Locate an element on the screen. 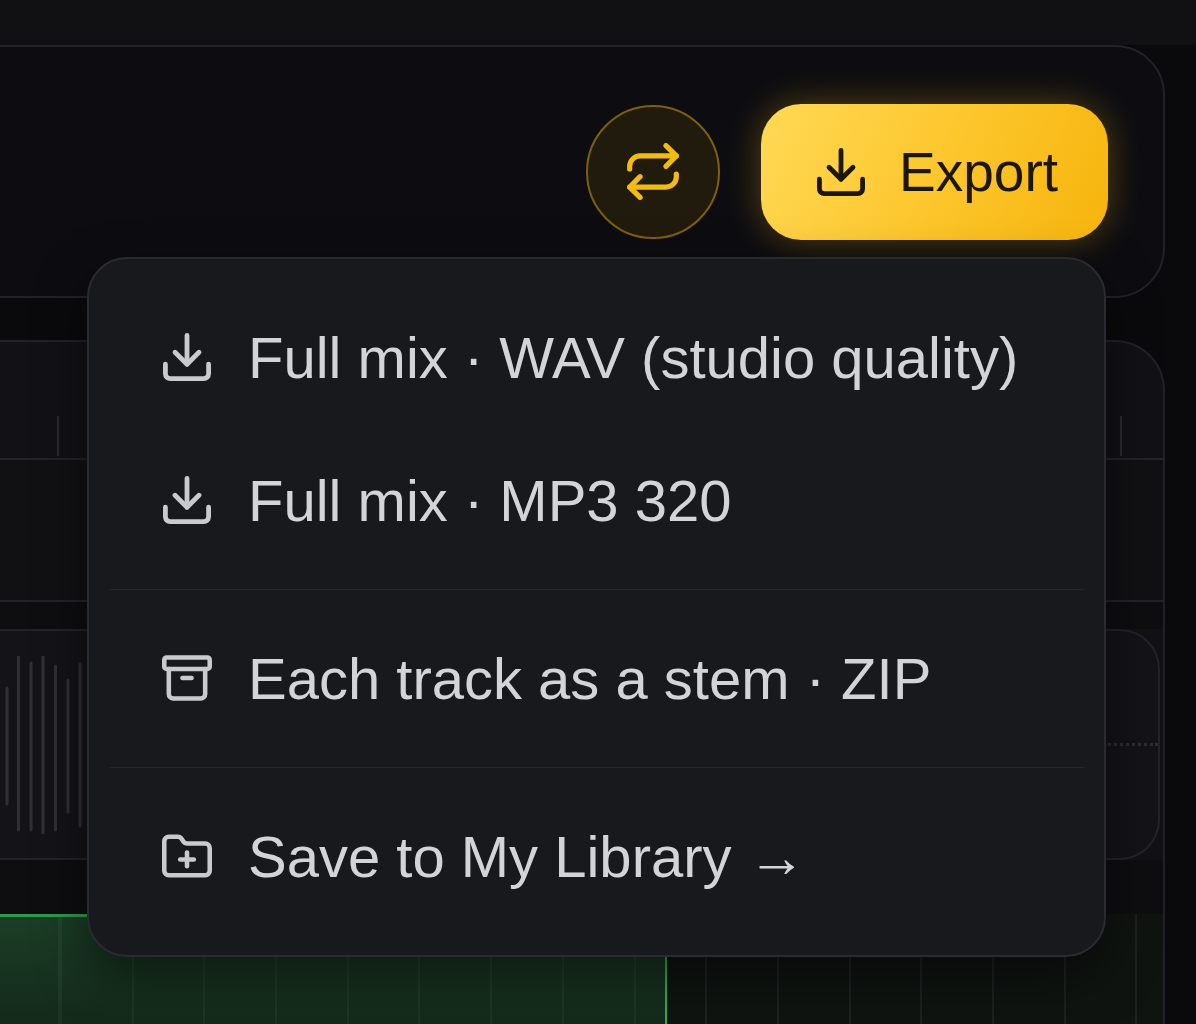 The width and height of the screenshot is (1196, 1024). folder-plus-icon is located at coordinates (187, 856).